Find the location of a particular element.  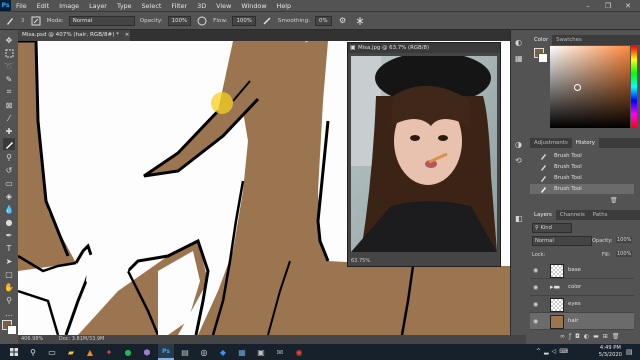

menu-file: File is located at coordinates (21, 6).